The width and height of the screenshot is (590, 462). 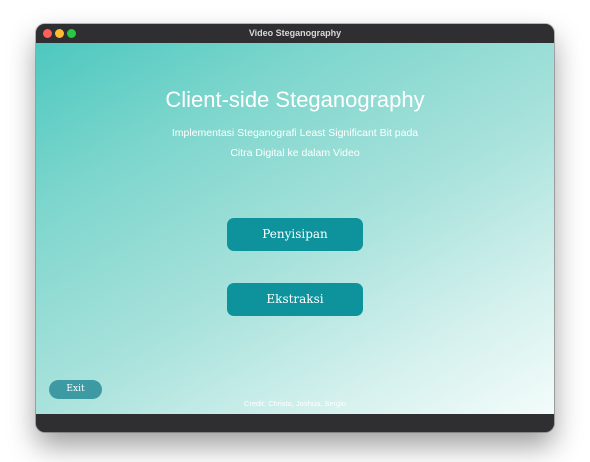 I want to click on embed-button: Penyisipan, so click(x=295, y=234).